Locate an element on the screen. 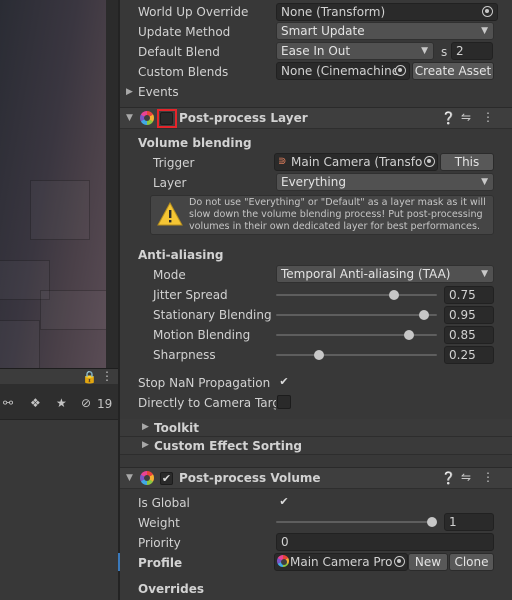  slider-label: Jitter Spread is located at coordinates (190, 295).